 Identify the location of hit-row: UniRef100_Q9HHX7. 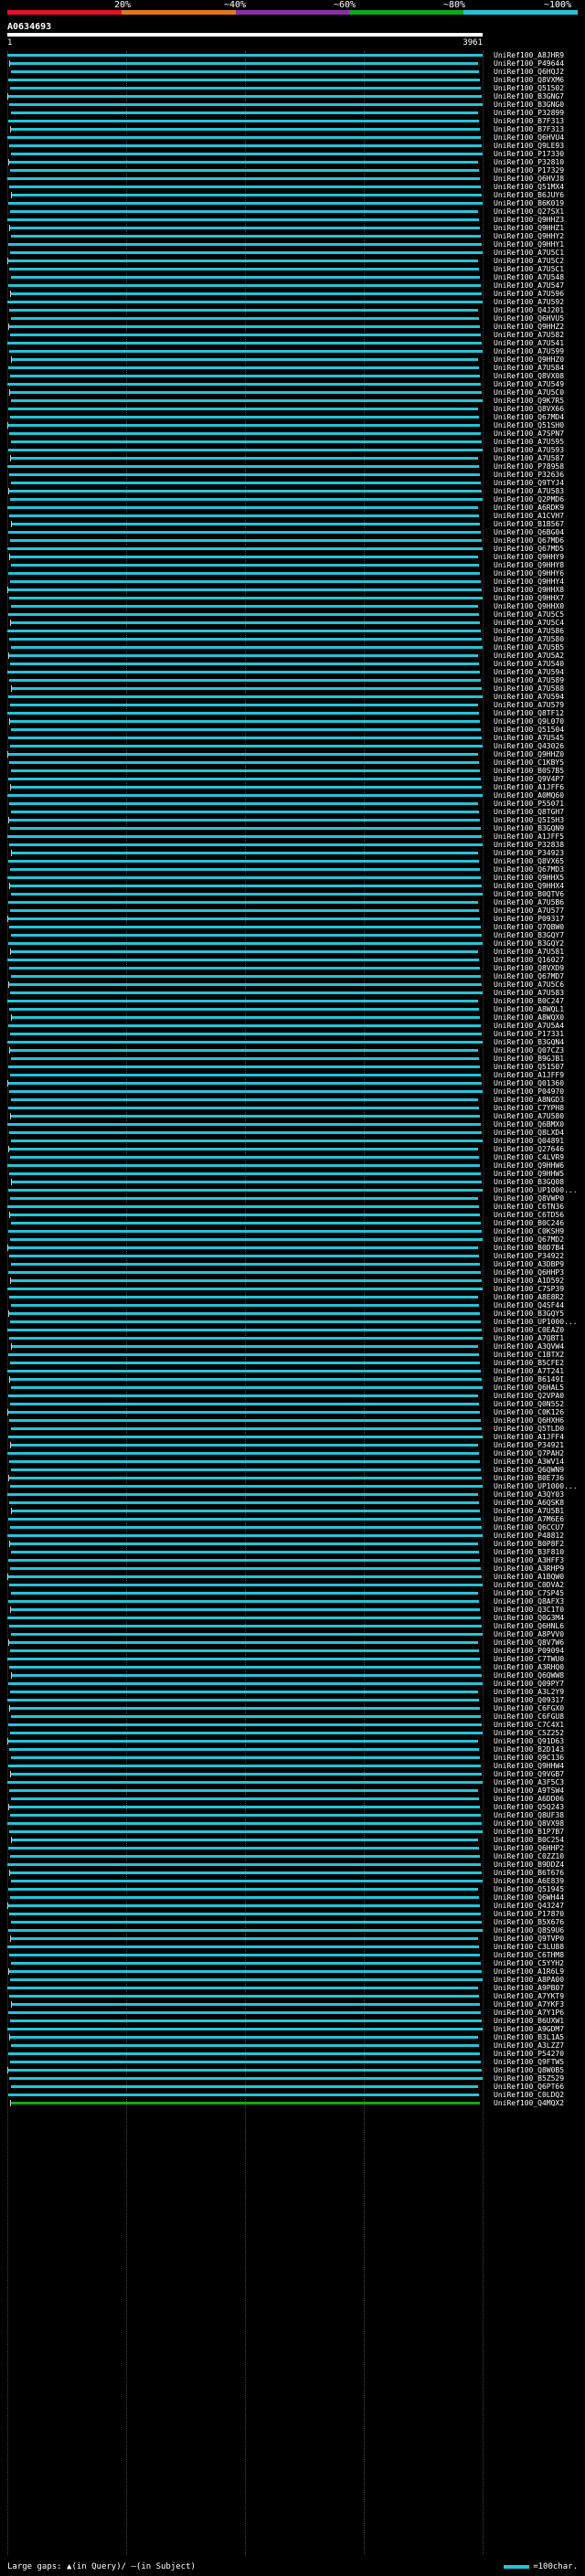
(293, 598).